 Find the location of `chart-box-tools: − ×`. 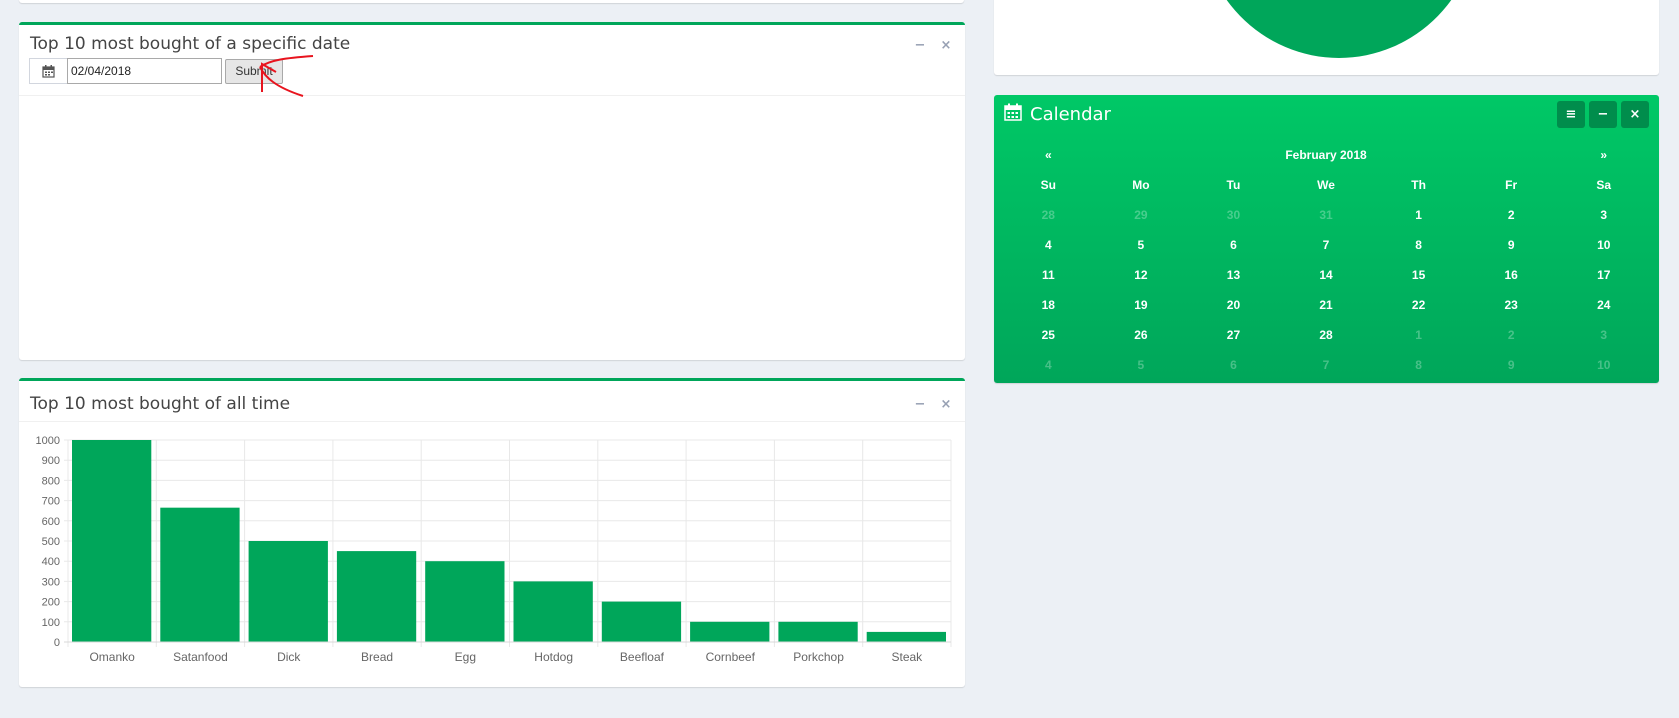

chart-box-tools: − × is located at coordinates (933, 404).